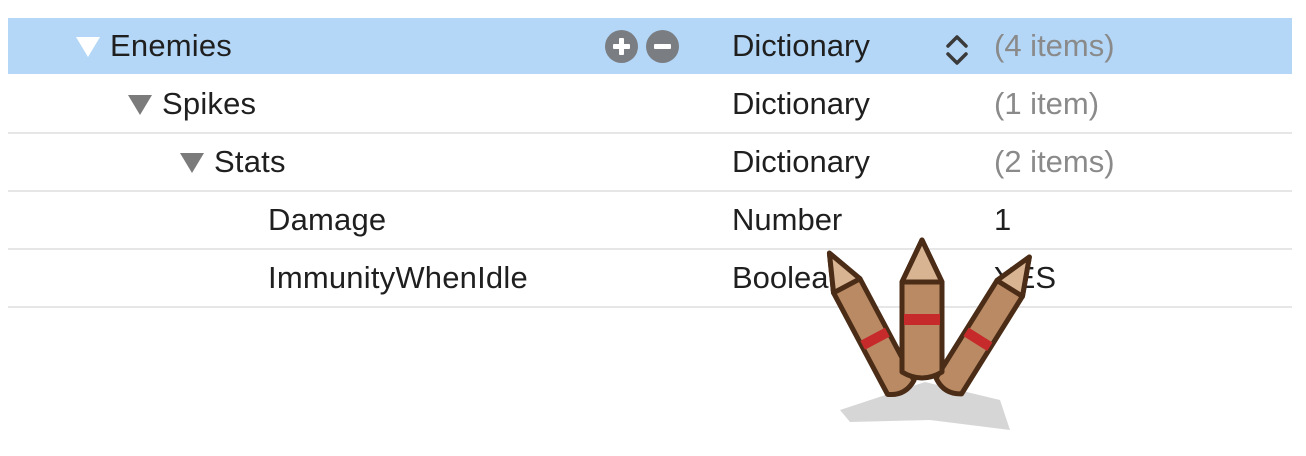 The image size is (1306, 456). I want to click on plist-row-immunity-when-idle: ImmunityWhenIdle Boolean YES, so click(650, 279).